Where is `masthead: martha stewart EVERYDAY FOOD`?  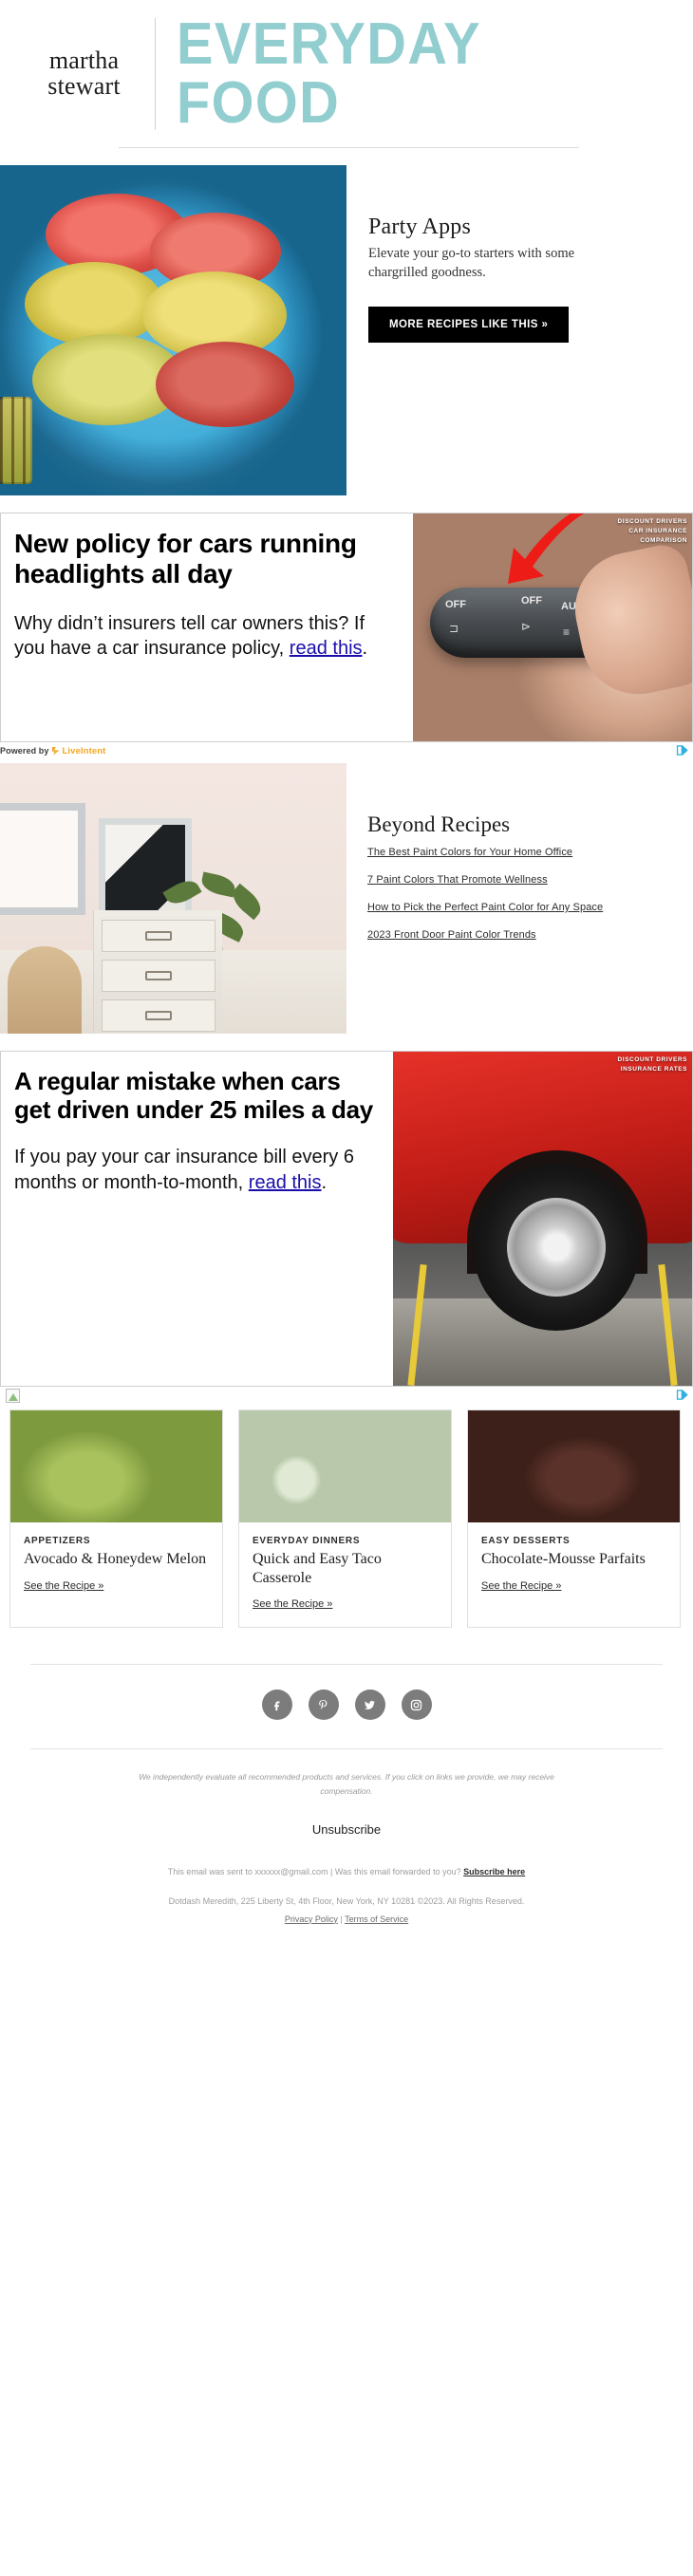 masthead: martha stewart EVERYDAY FOOD is located at coordinates (346, 73).